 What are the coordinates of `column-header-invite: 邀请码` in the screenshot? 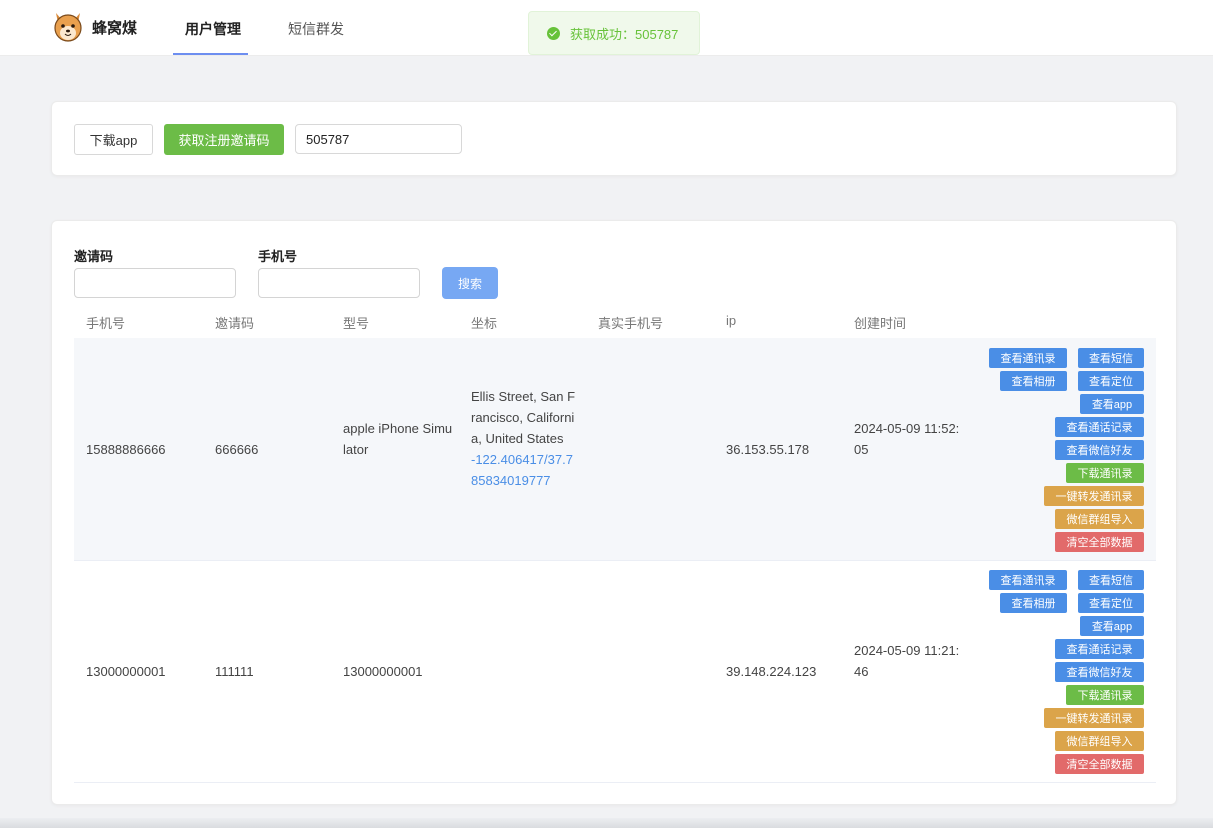 It's located at (235, 323).